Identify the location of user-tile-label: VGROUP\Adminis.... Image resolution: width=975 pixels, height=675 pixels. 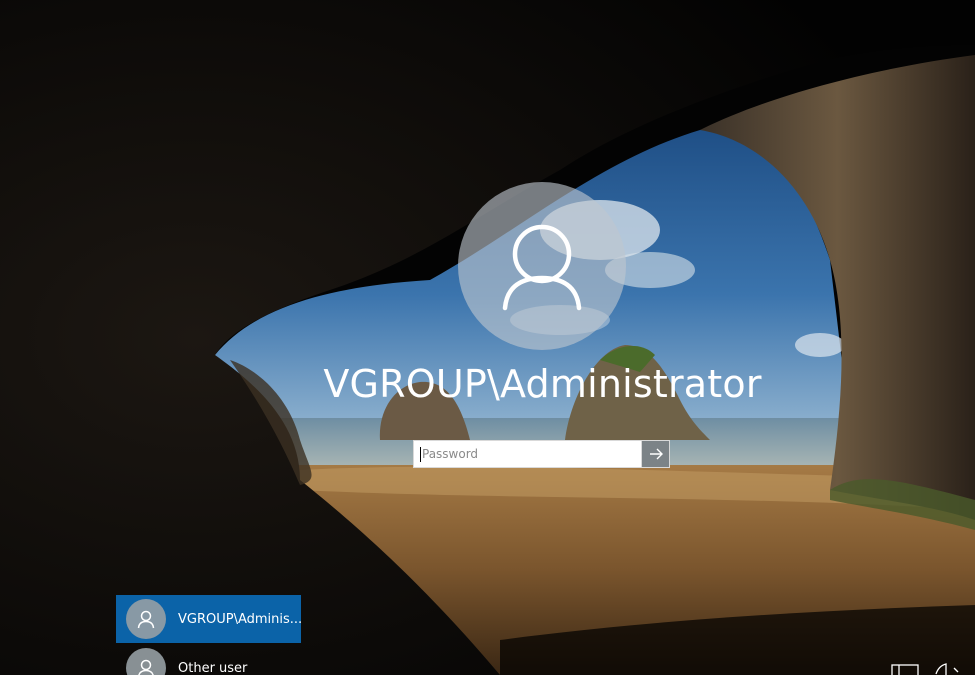
(240, 619).